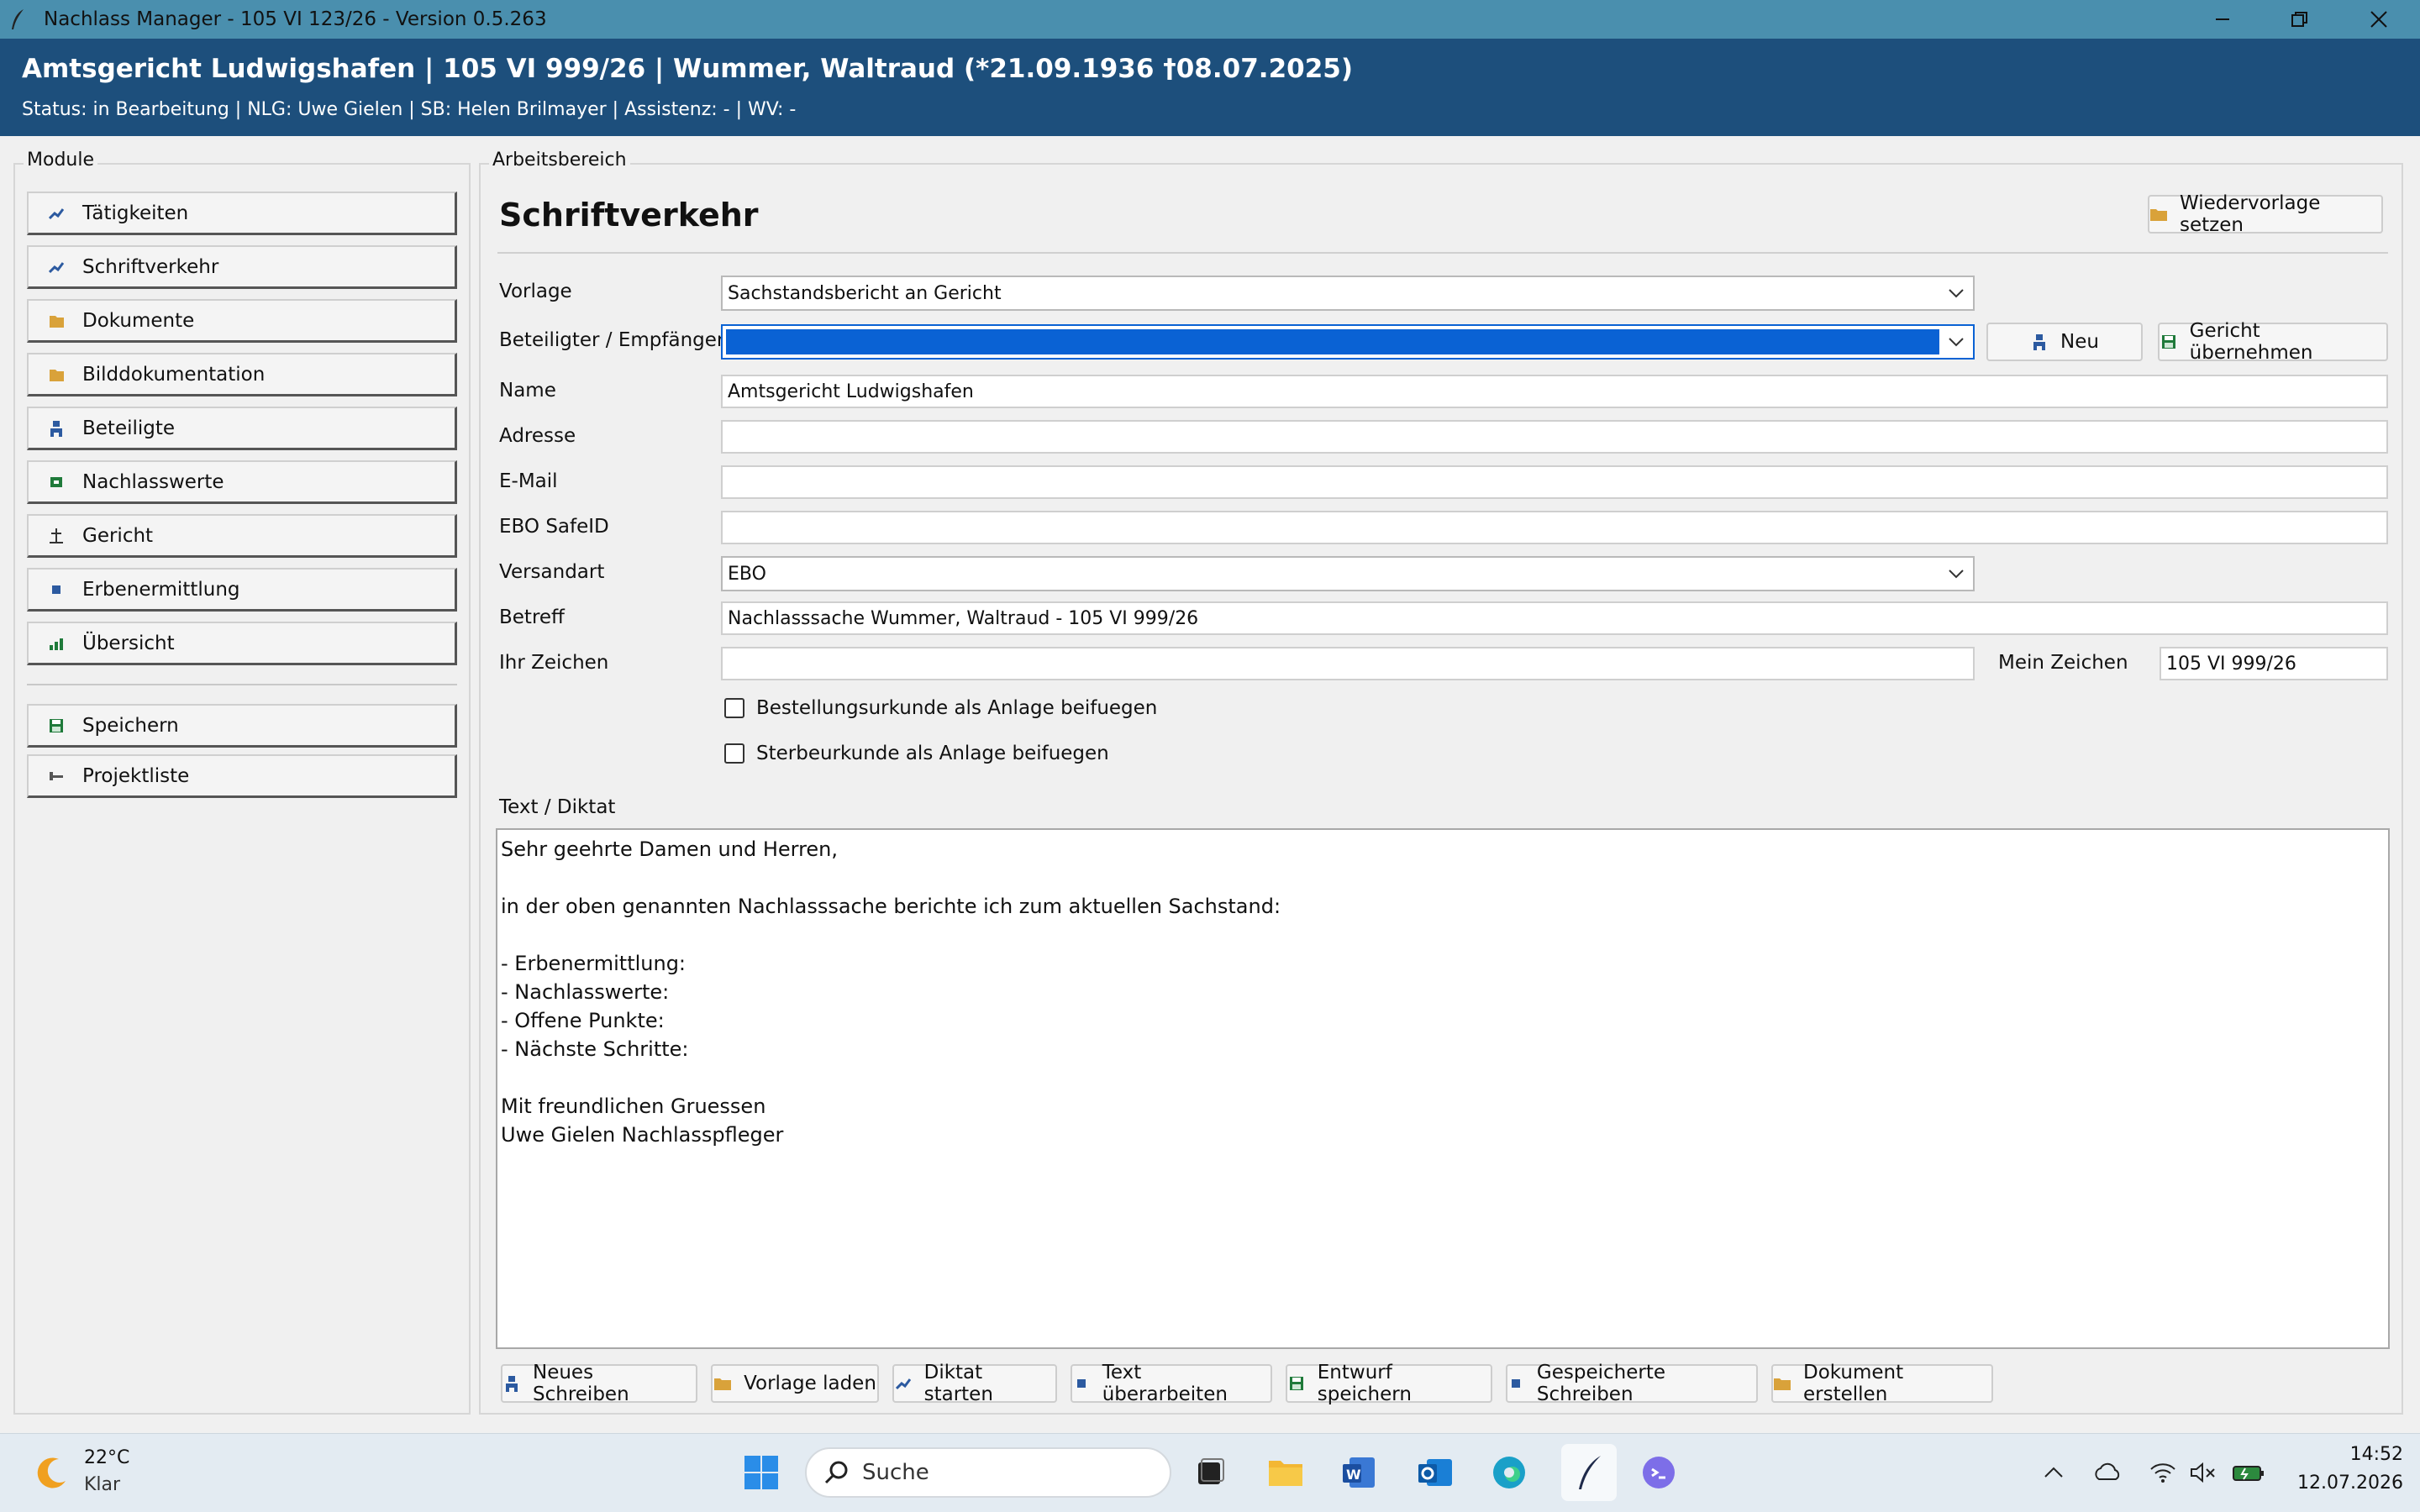  I want to click on sidebar-item-schriftverkehr: Schriftverkehr, so click(242, 267).